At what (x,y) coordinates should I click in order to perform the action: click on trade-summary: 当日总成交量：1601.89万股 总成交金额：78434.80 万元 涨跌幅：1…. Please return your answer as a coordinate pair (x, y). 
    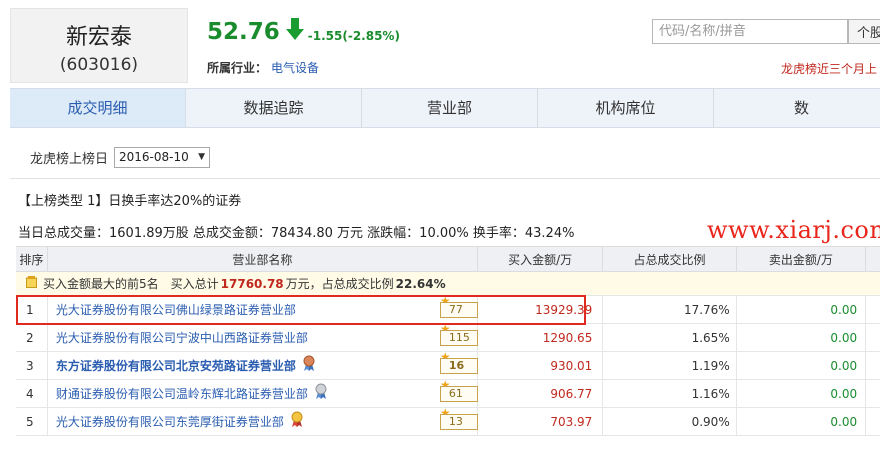
    Looking at the image, I should click on (296, 233).